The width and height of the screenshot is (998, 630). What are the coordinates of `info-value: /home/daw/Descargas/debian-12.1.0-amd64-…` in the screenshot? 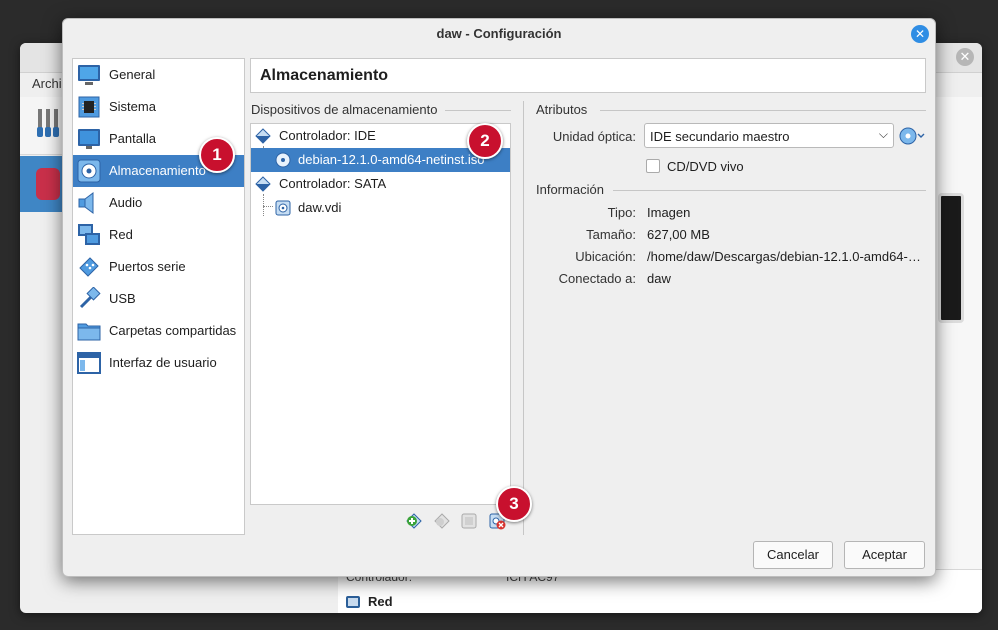 It's located at (784, 256).